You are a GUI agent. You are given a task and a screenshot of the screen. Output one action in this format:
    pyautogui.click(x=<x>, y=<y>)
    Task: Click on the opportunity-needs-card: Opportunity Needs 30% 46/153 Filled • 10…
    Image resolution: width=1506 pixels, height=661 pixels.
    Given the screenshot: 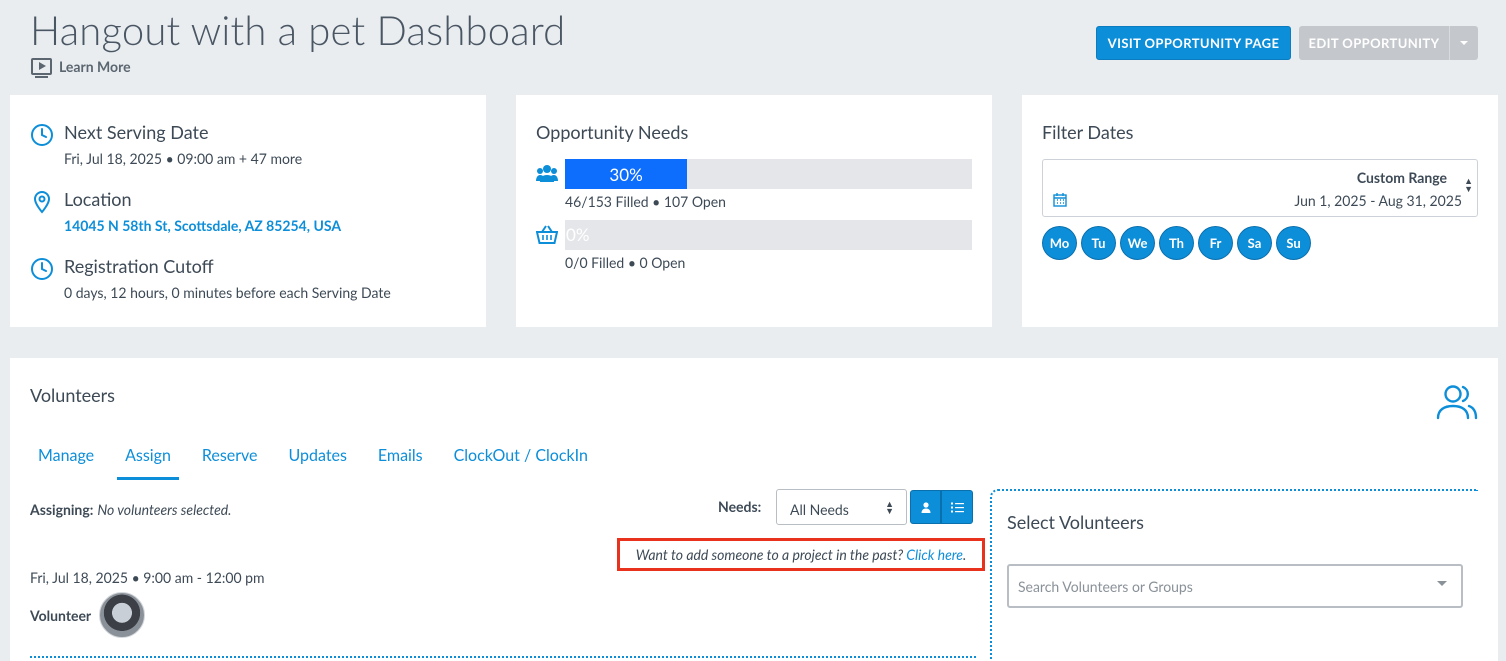 What is the action you would take?
    pyautogui.click(x=754, y=211)
    